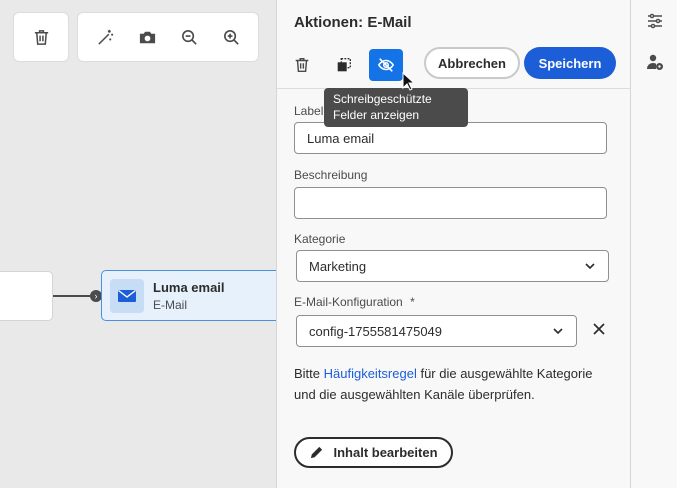 The image size is (677, 488). What do you see at coordinates (331, 175) in the screenshot?
I see `description-field-label: Beschreibung` at bounding box center [331, 175].